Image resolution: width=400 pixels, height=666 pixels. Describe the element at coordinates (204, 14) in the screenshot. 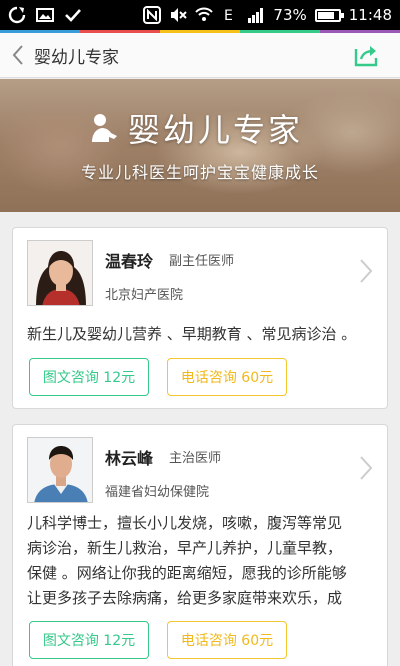

I see `wifi-icon` at that location.